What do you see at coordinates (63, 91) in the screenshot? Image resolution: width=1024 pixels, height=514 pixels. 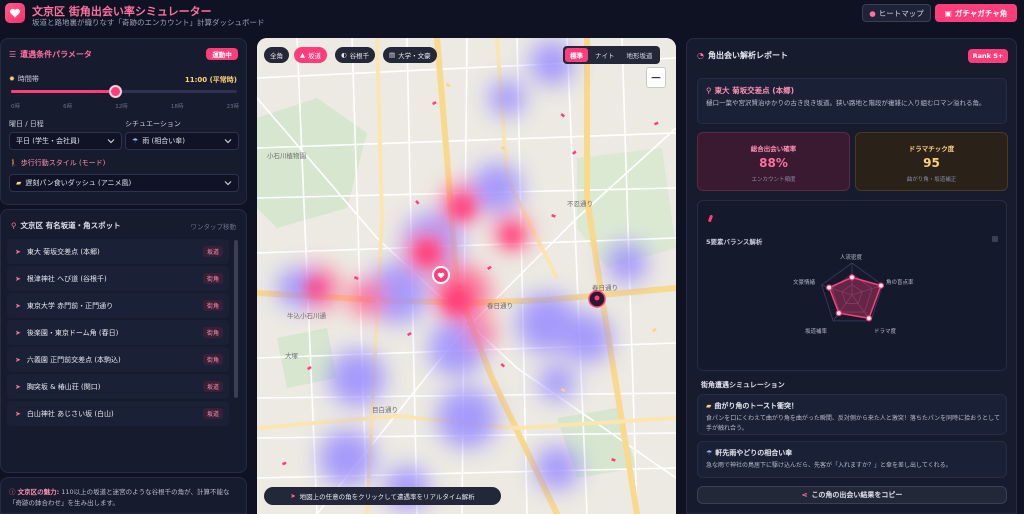 I see `time-slider-fill` at bounding box center [63, 91].